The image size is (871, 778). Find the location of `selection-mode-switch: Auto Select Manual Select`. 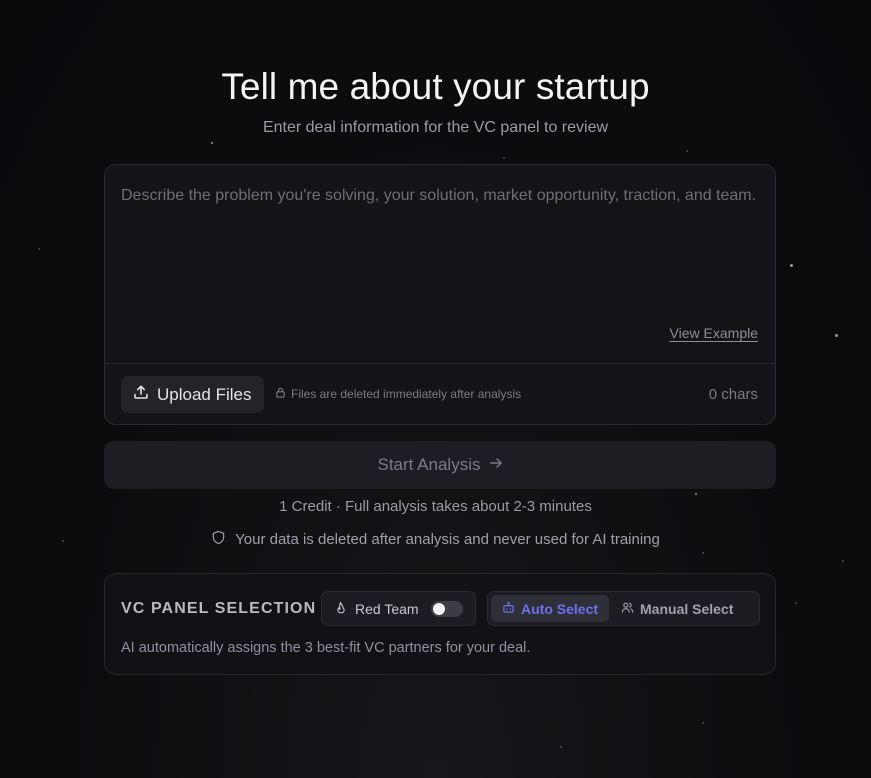

selection-mode-switch: Auto Select Manual Select is located at coordinates (623, 608).